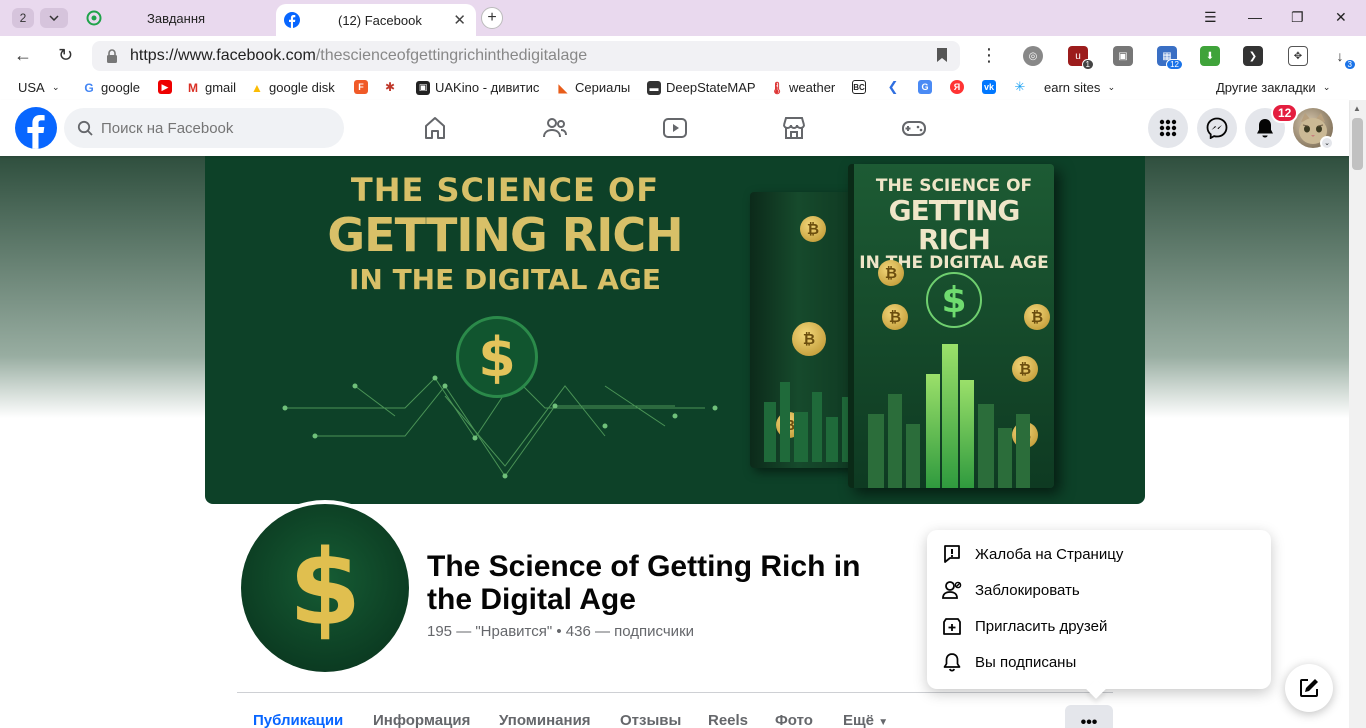 The image size is (1366, 728). What do you see at coordinates (1343, 58) in the screenshot?
I see `downloads-icon: ↓ 3` at bounding box center [1343, 58].